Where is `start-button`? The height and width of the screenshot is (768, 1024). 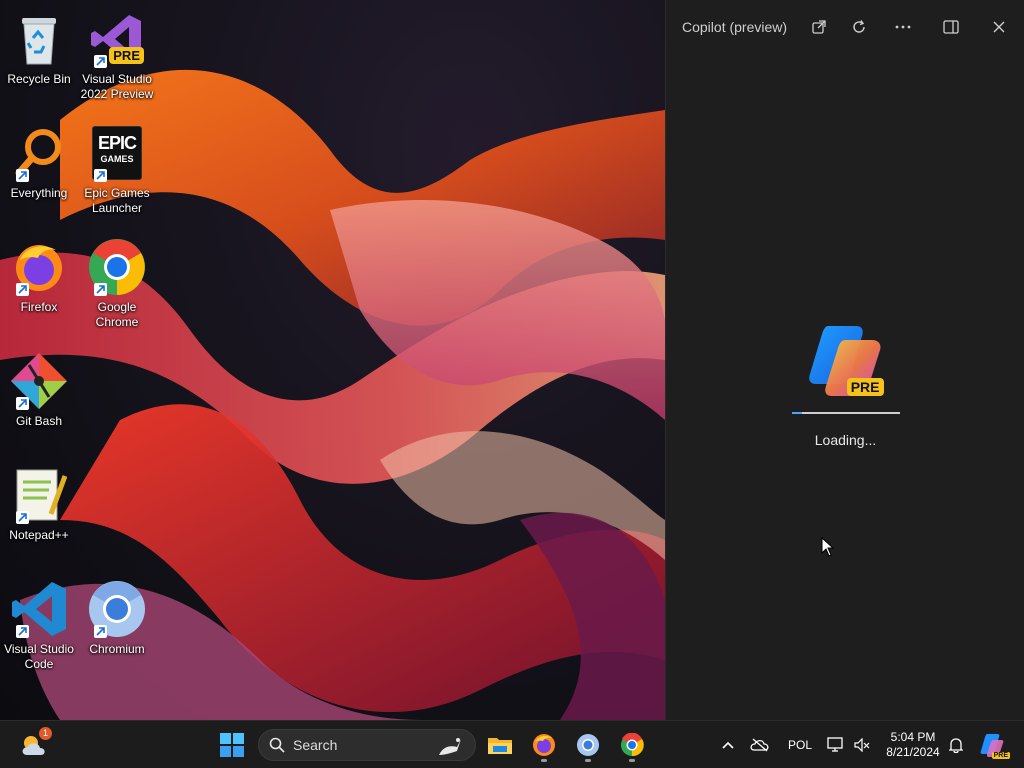
start-button is located at coordinates (232, 745).